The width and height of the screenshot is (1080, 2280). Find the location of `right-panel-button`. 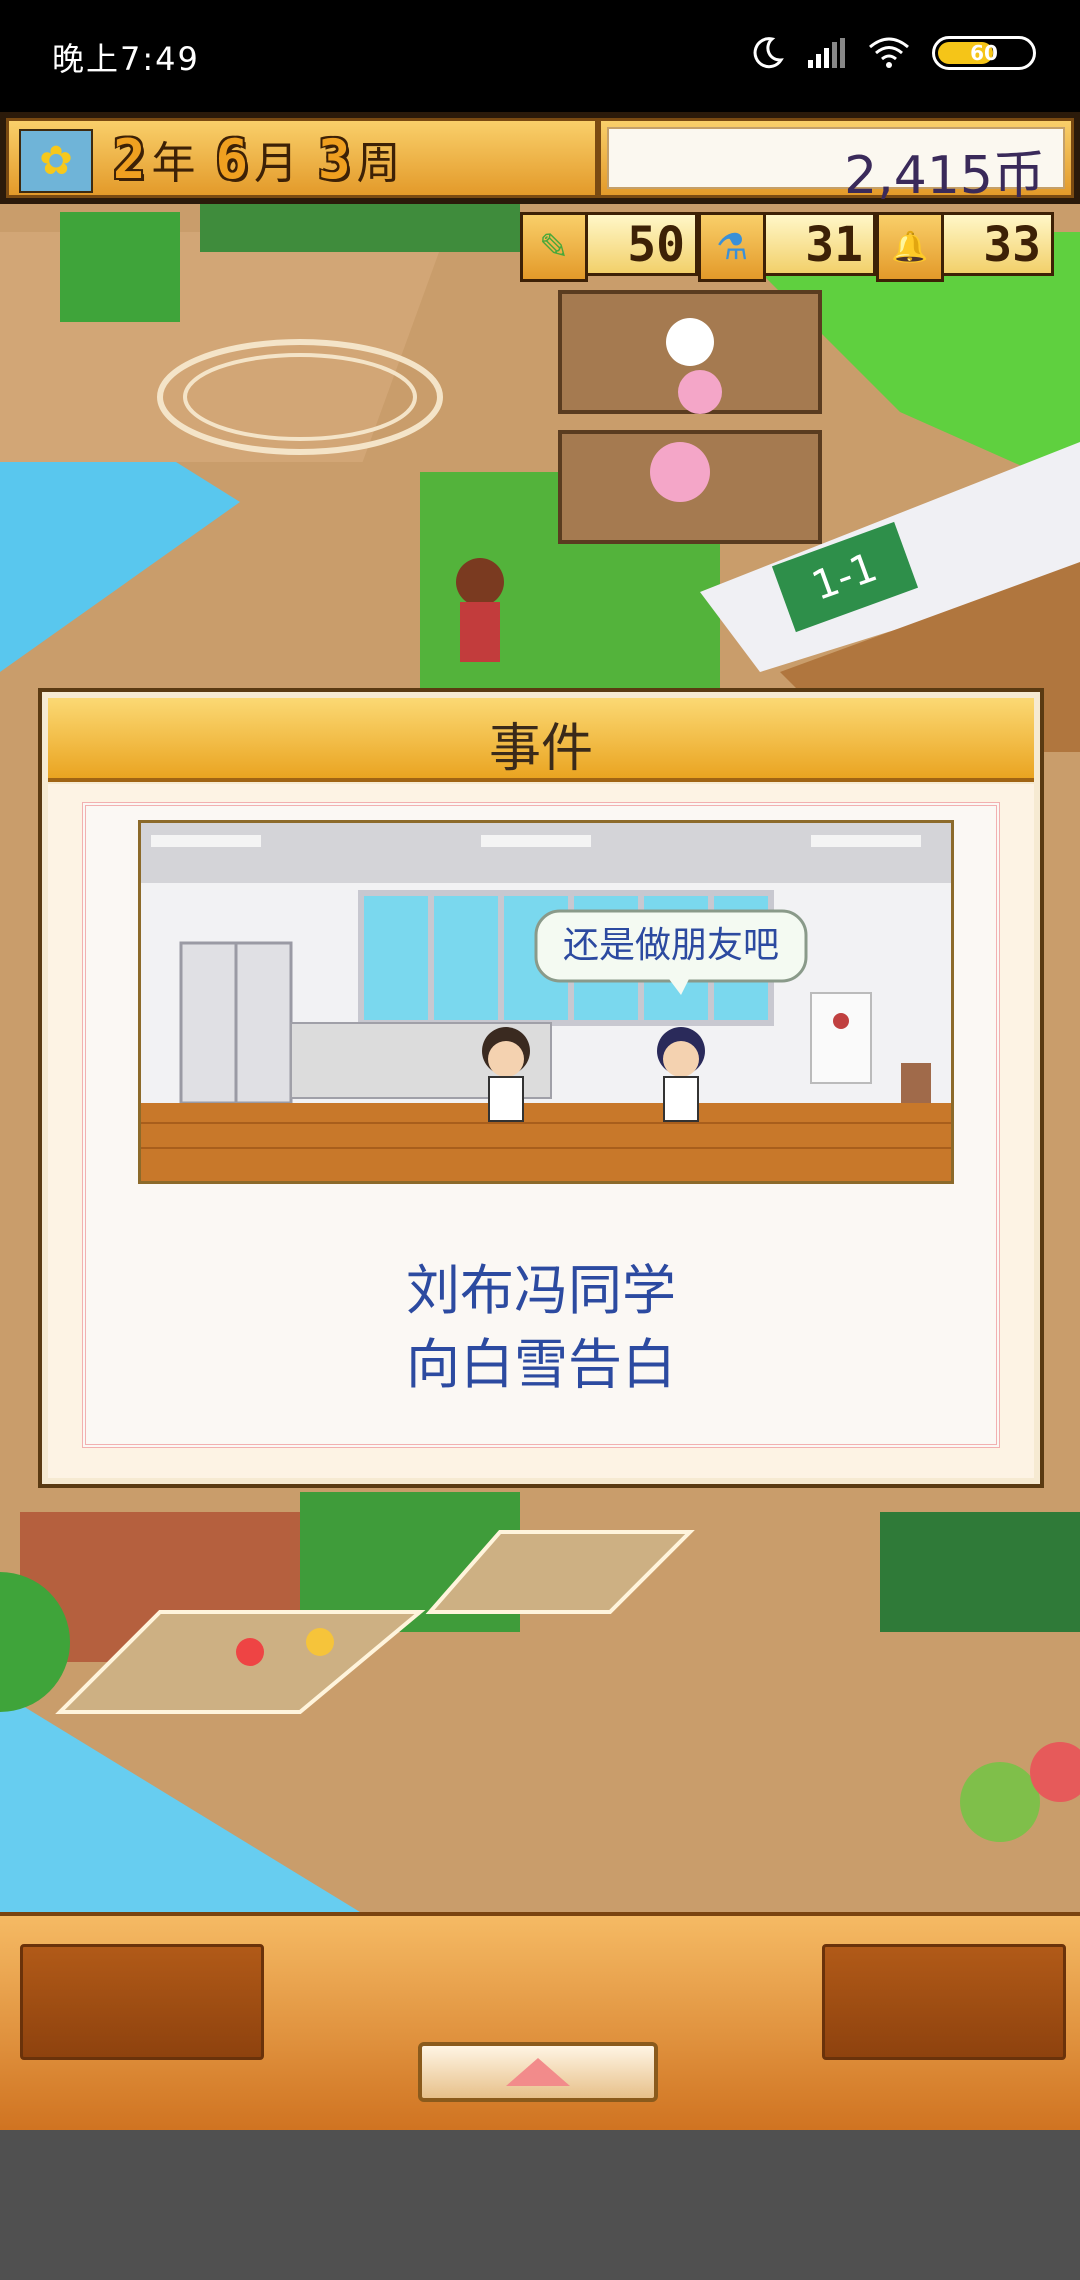

right-panel-button is located at coordinates (944, 2002).